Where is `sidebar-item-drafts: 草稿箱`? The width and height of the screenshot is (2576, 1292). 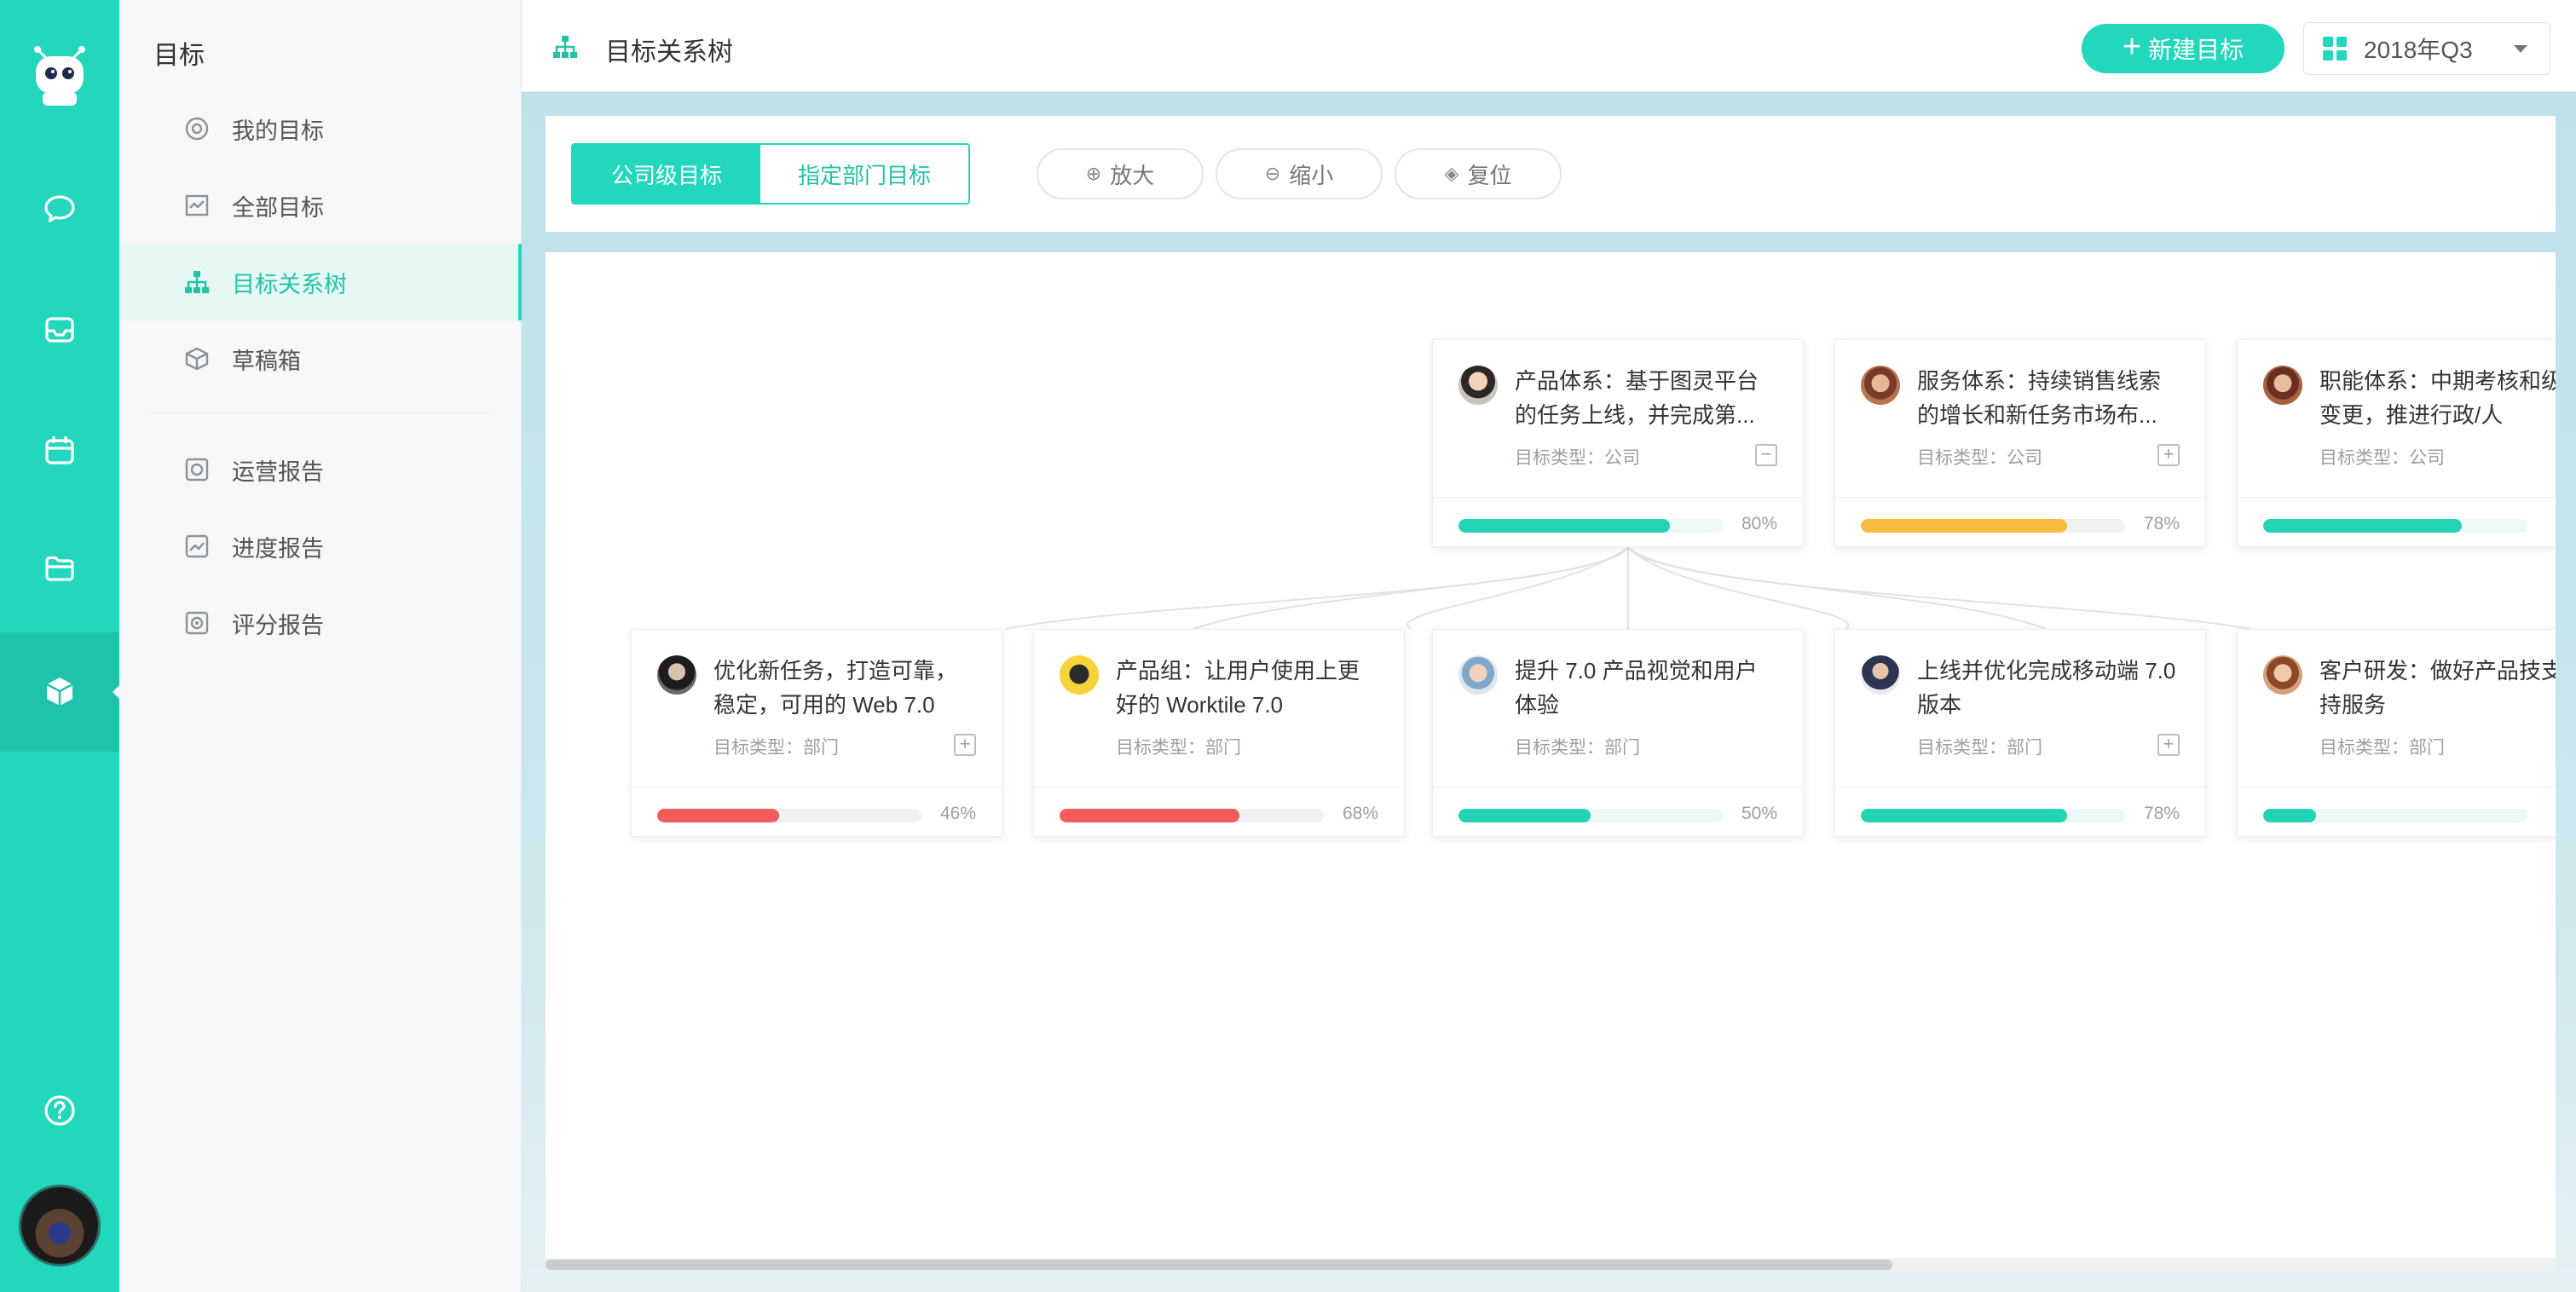
sidebar-item-drafts: 草稿箱 is located at coordinates (320, 358).